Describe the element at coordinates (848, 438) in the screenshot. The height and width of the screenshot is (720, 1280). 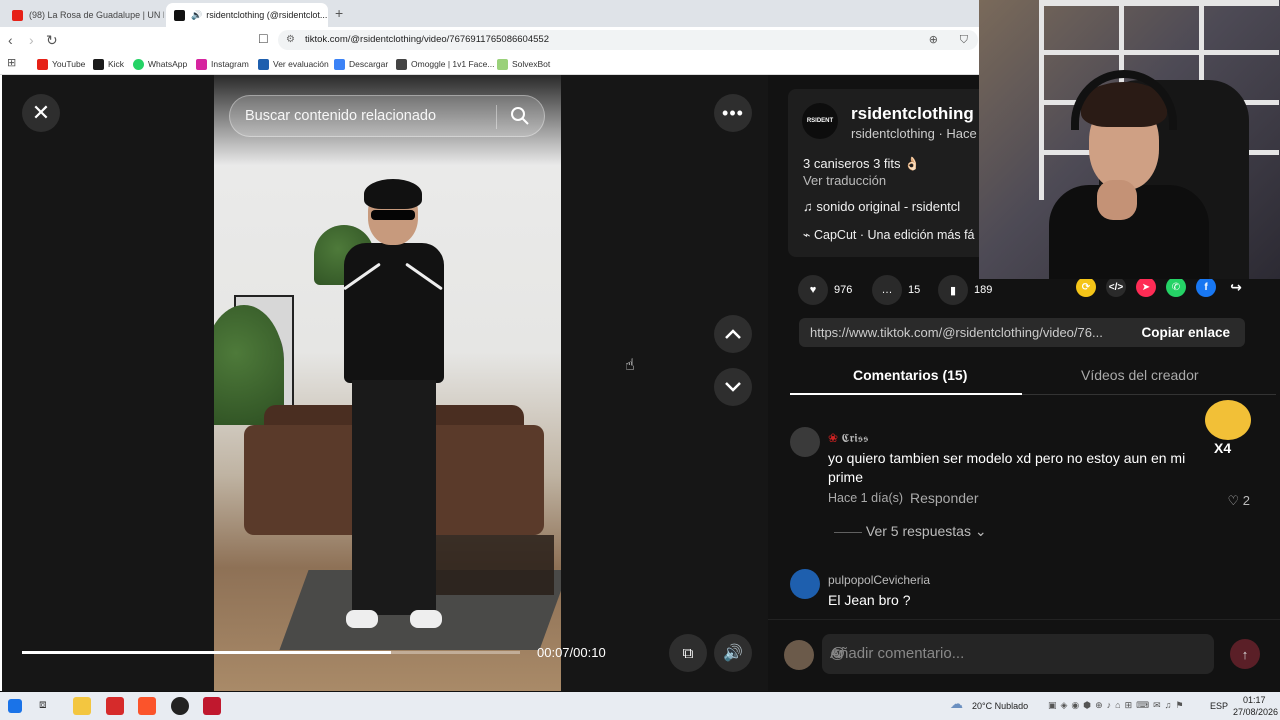
I see `comment-author: ❀ 𝕮𝖗𝖎𝖘𝖘` at that location.